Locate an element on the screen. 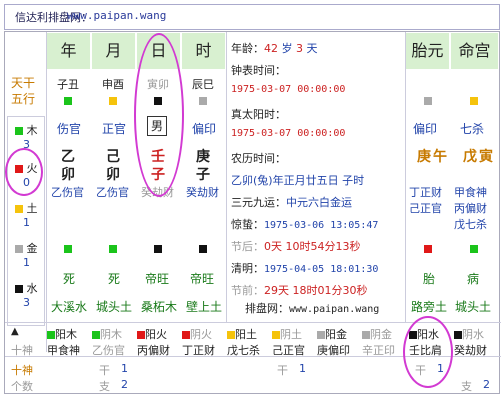 Image resolution: width=504 pixels, height=400 pixels. year-canggan: 乙伤官 is located at coordinates (67, 192).